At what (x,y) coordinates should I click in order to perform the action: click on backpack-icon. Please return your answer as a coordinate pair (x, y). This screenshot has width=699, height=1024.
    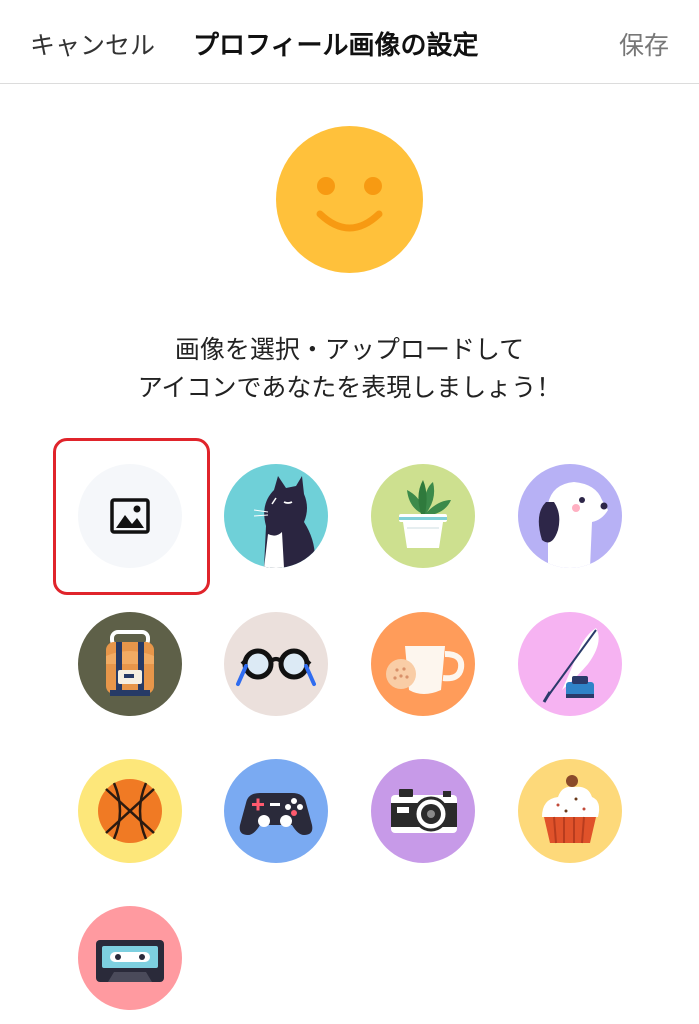
    Looking at the image, I should click on (130, 664).